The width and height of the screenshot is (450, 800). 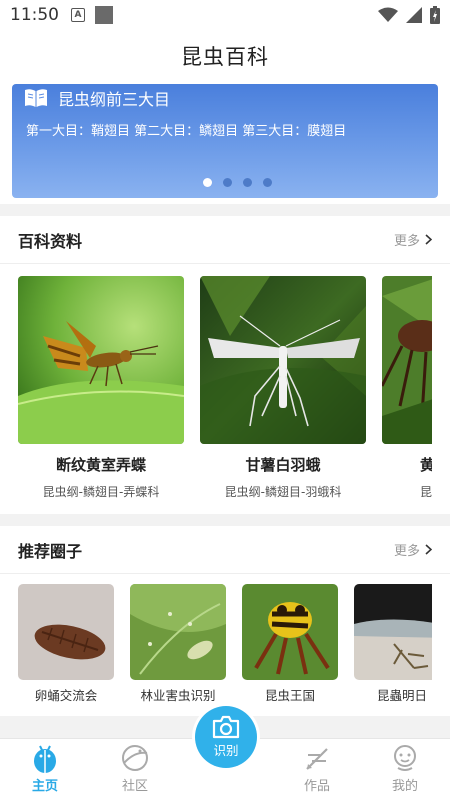 What do you see at coordinates (100, 465) in the screenshot?
I see `card-name: 断纹黄室弄蝶` at bounding box center [100, 465].